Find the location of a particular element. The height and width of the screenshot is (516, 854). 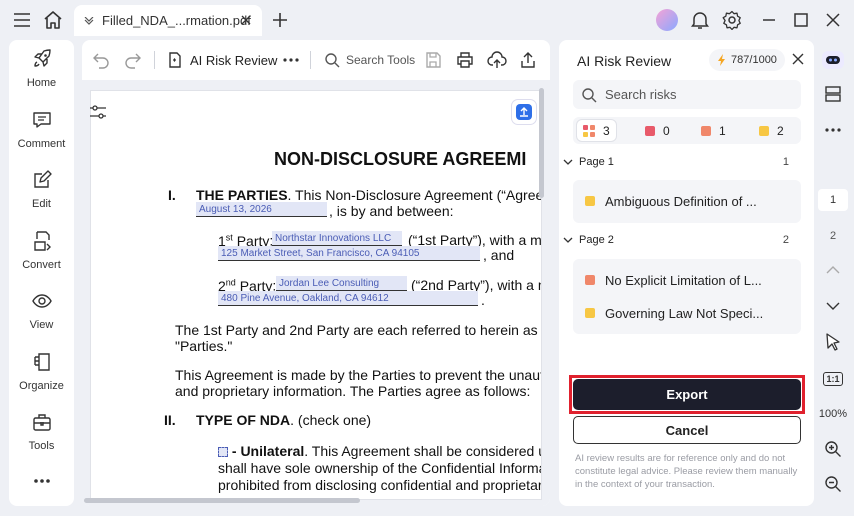

zoom-level: 100% is located at coordinates (833, 414).